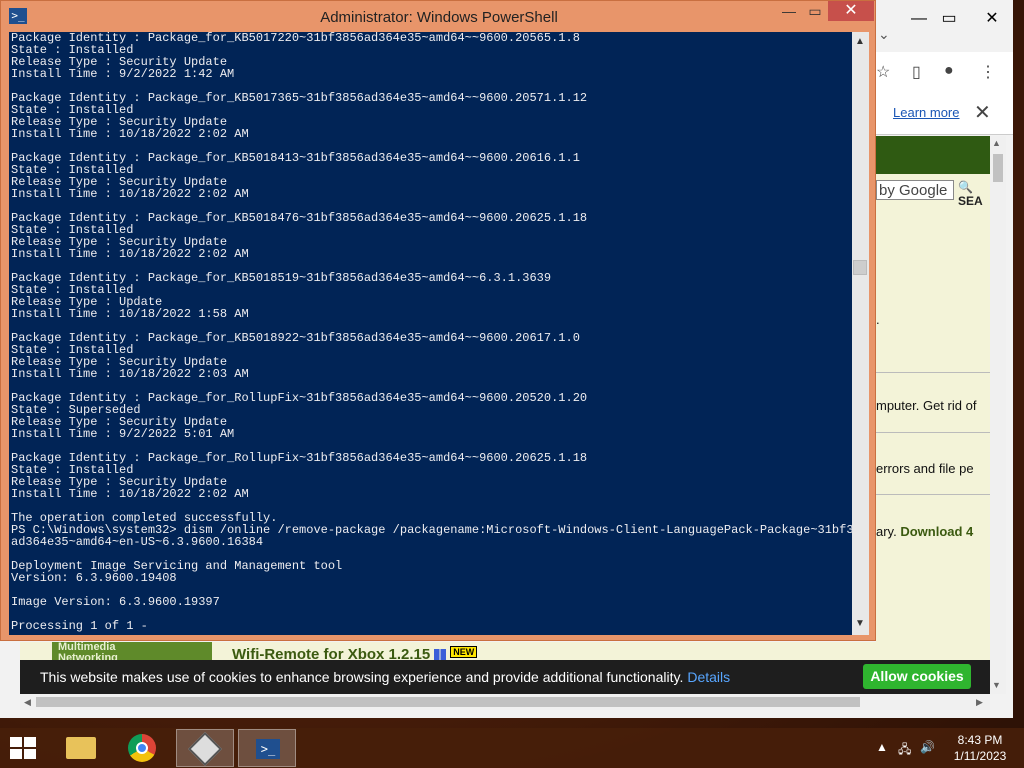 This screenshot has height=768, width=1024. I want to click on app-icon, so click(205, 749).